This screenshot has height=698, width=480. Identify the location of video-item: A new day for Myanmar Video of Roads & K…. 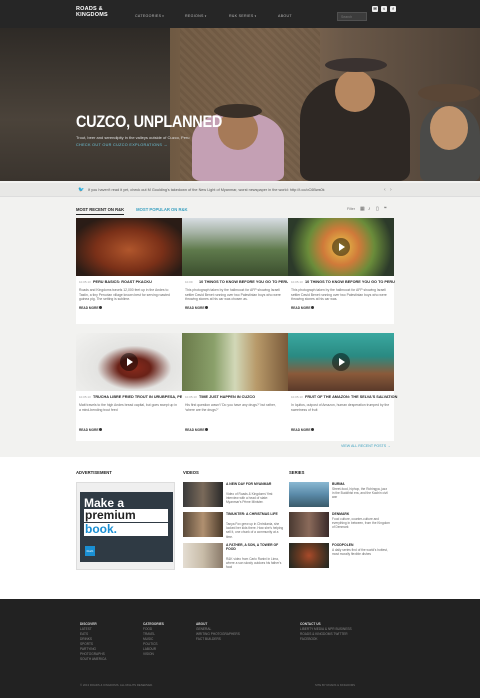
(233, 495).